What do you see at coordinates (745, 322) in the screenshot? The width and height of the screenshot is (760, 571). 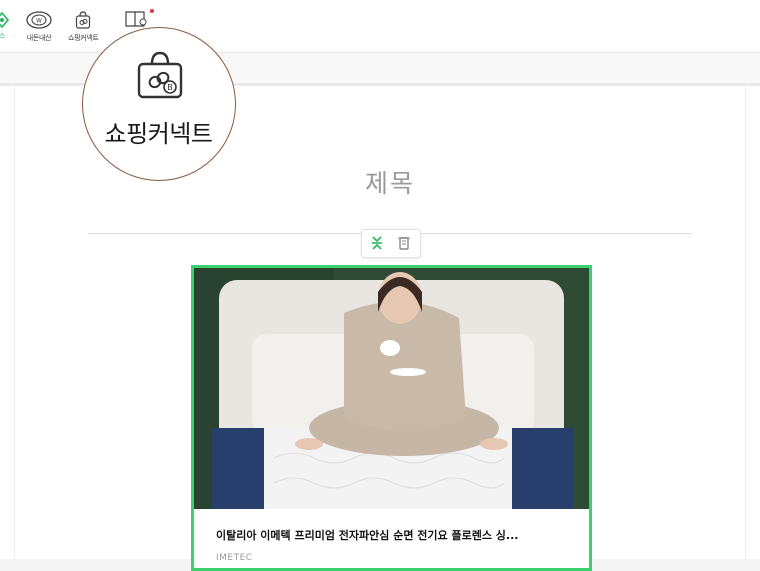 I see `canvas-right-border` at bounding box center [745, 322].